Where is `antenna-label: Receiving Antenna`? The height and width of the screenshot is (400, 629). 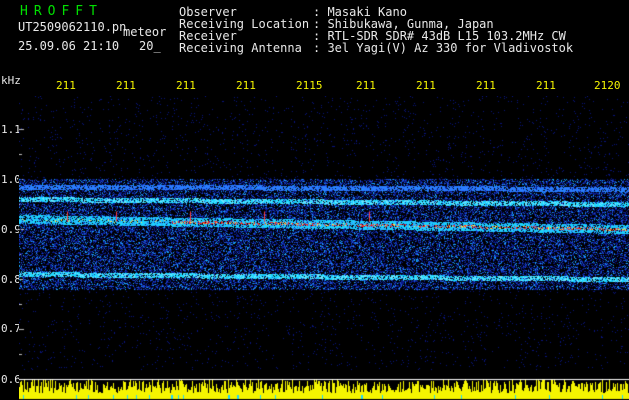
antenna-label: Receiving Antenna is located at coordinates (240, 48).